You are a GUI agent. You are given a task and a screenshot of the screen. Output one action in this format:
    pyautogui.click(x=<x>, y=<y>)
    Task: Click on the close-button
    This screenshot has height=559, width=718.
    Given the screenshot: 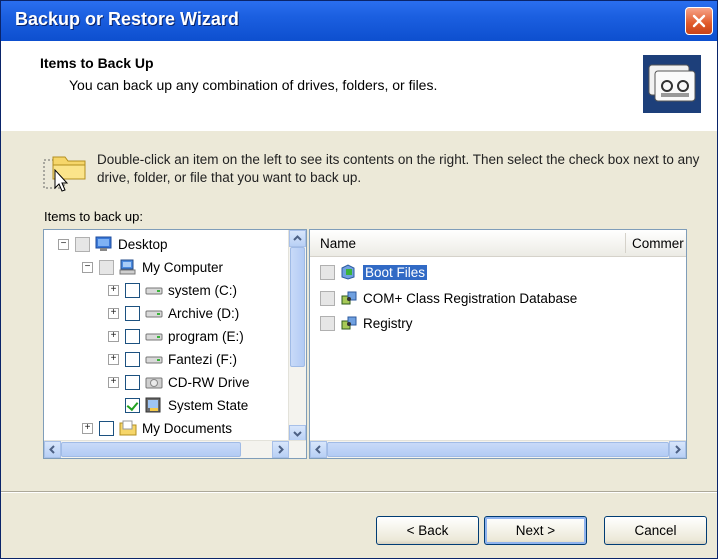 What is the action you would take?
    pyautogui.click(x=699, y=21)
    